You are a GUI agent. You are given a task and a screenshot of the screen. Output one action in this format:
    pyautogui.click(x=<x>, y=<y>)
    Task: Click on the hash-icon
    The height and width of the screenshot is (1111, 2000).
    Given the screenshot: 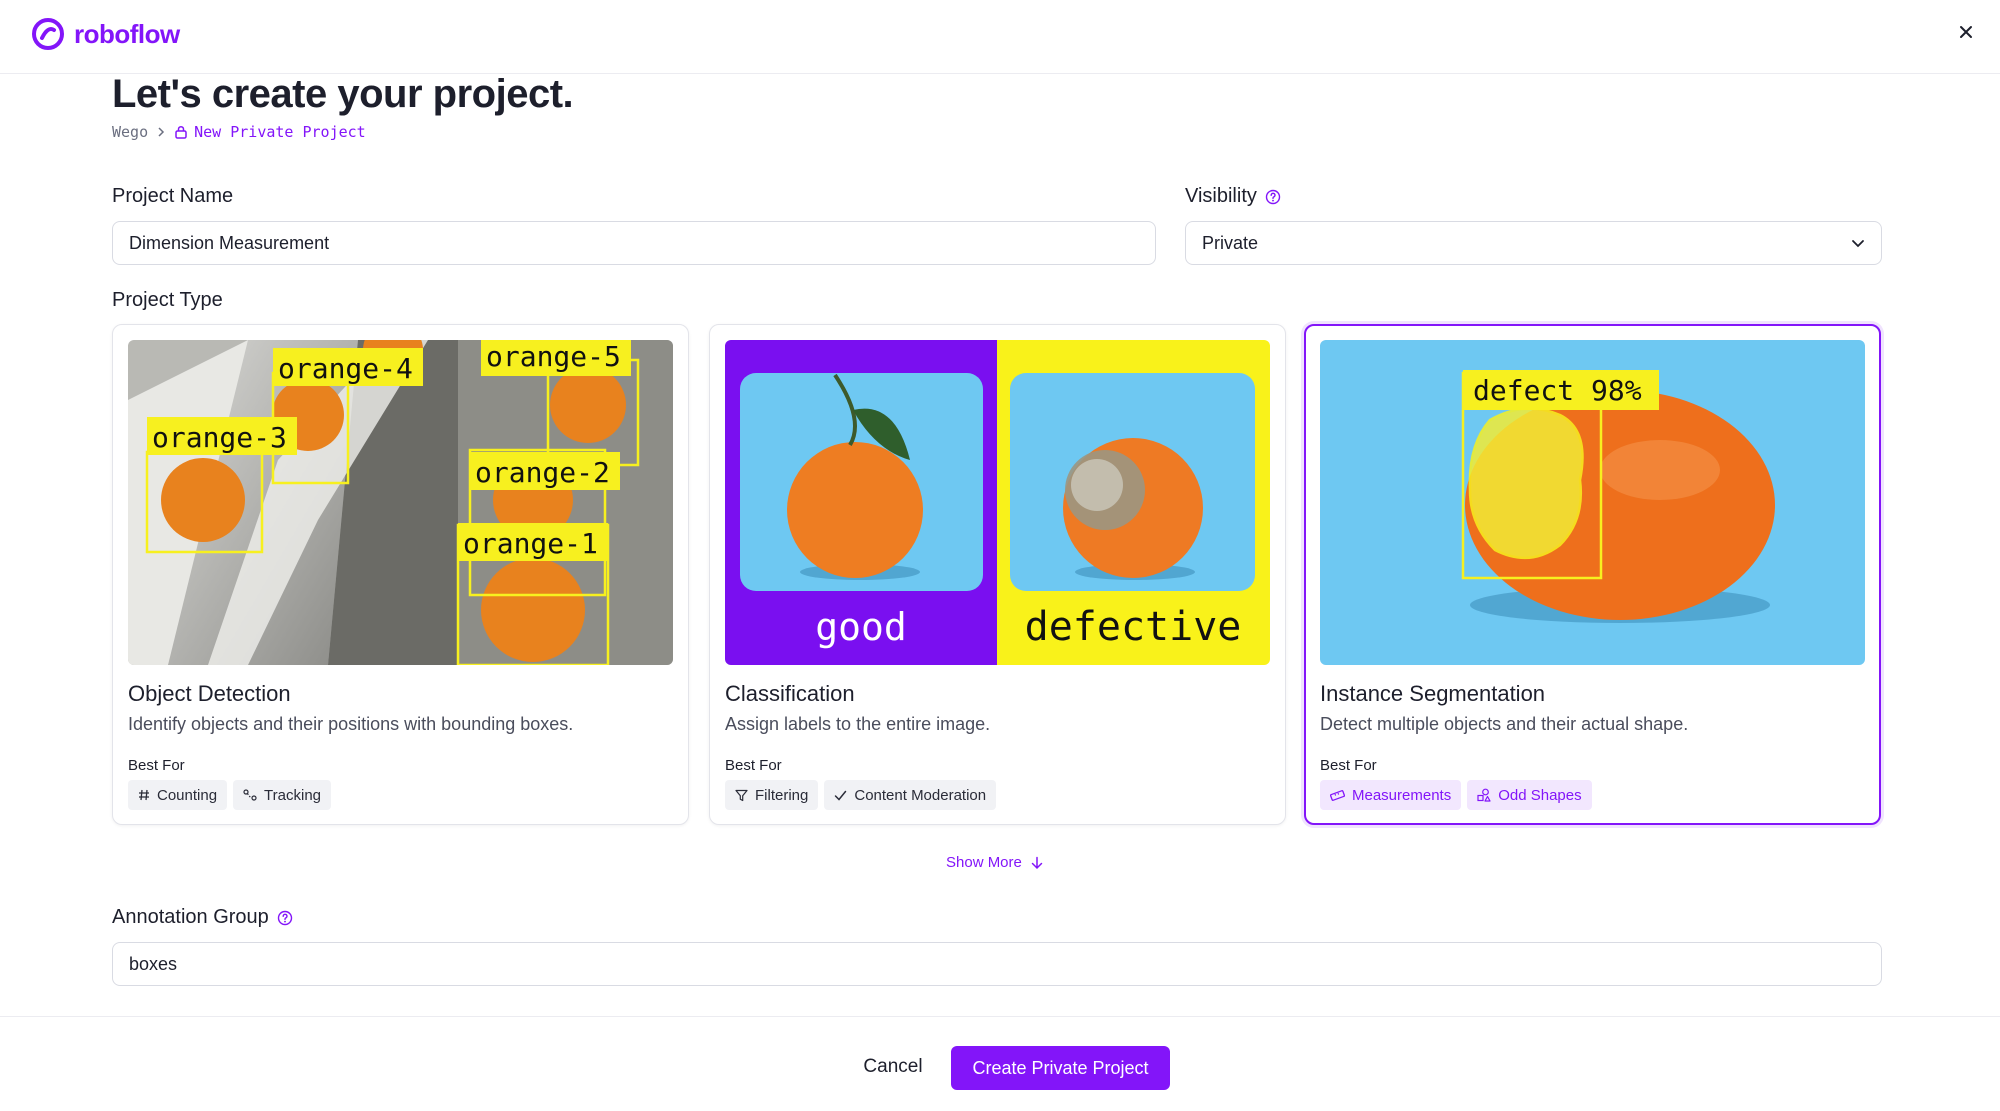 What is the action you would take?
    pyautogui.click(x=144, y=795)
    